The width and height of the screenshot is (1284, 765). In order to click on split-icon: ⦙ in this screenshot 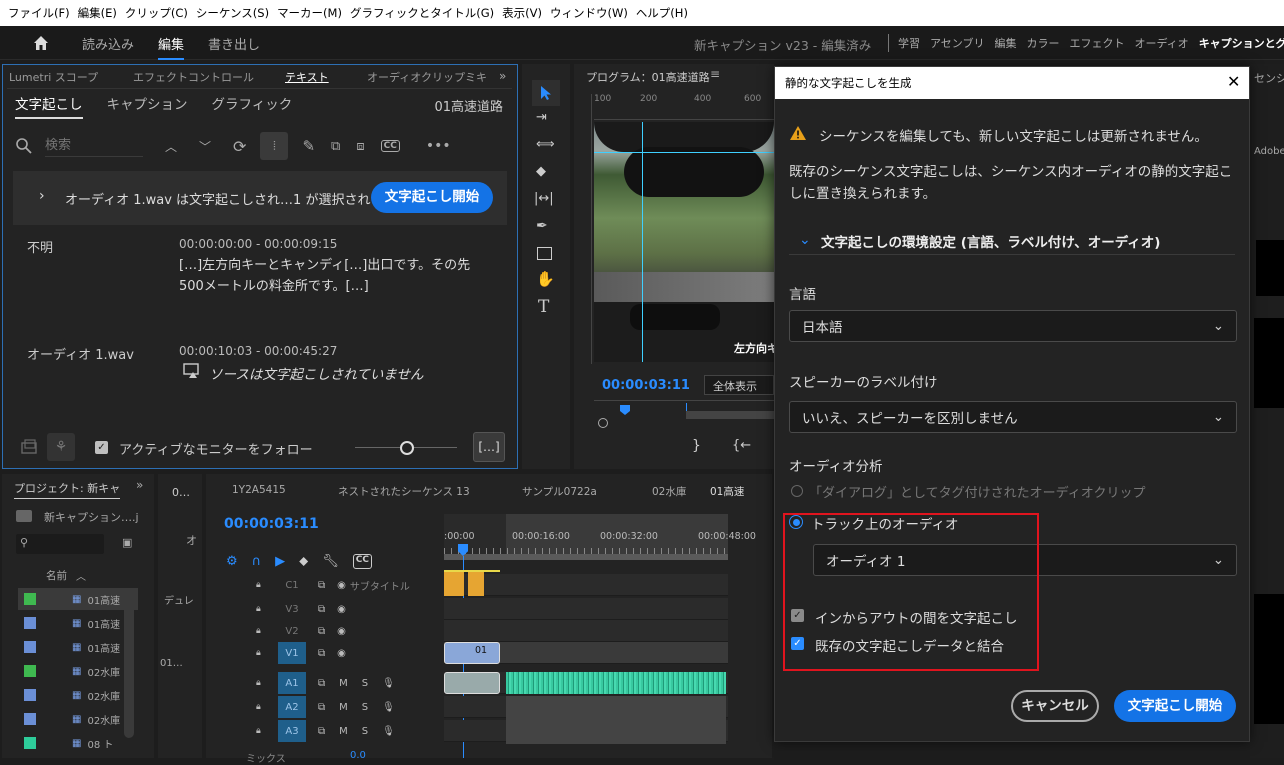, I will do `click(274, 146)`.